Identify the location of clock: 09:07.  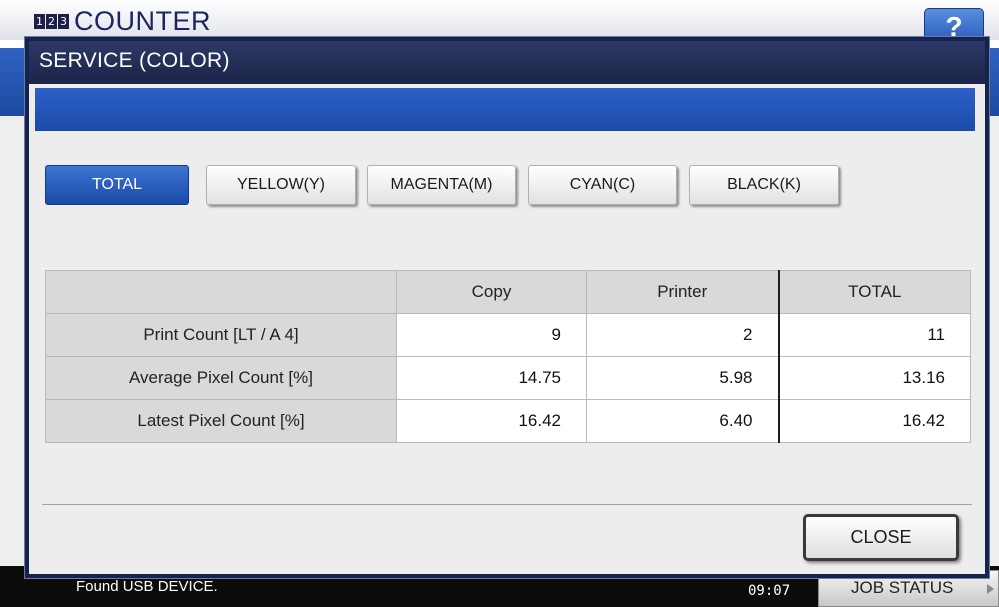
(769, 591).